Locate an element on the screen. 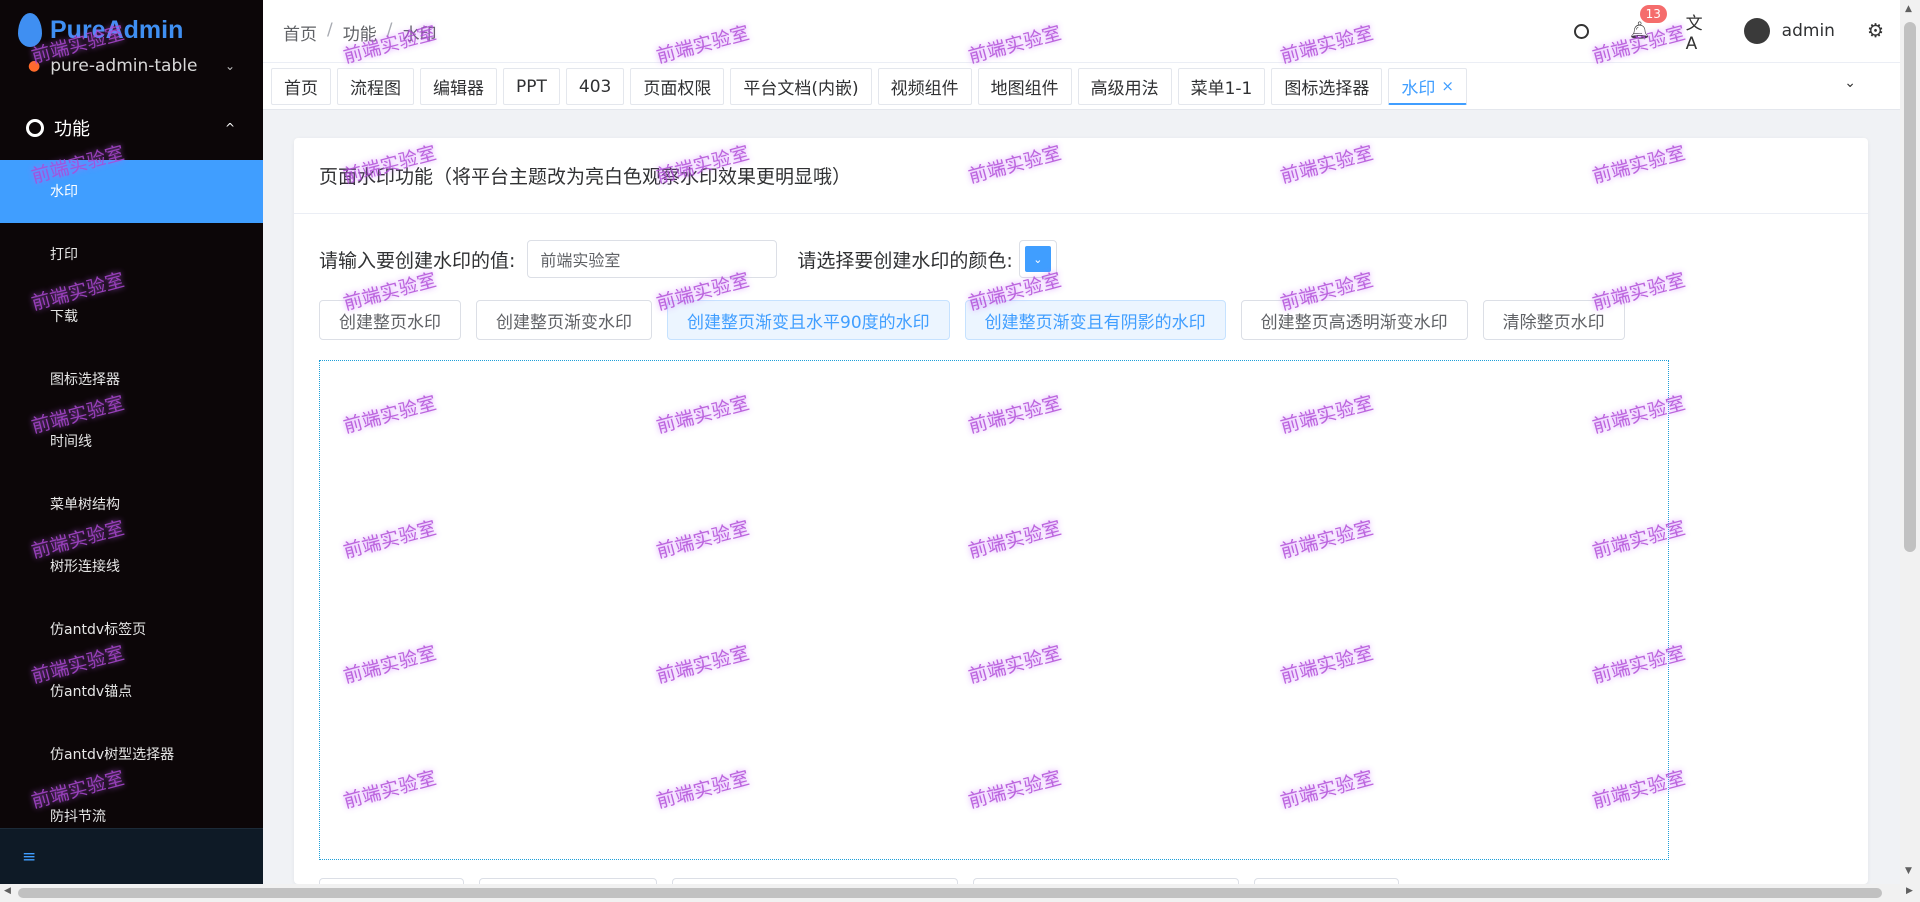  tab-label: 首页 is located at coordinates (301, 89).